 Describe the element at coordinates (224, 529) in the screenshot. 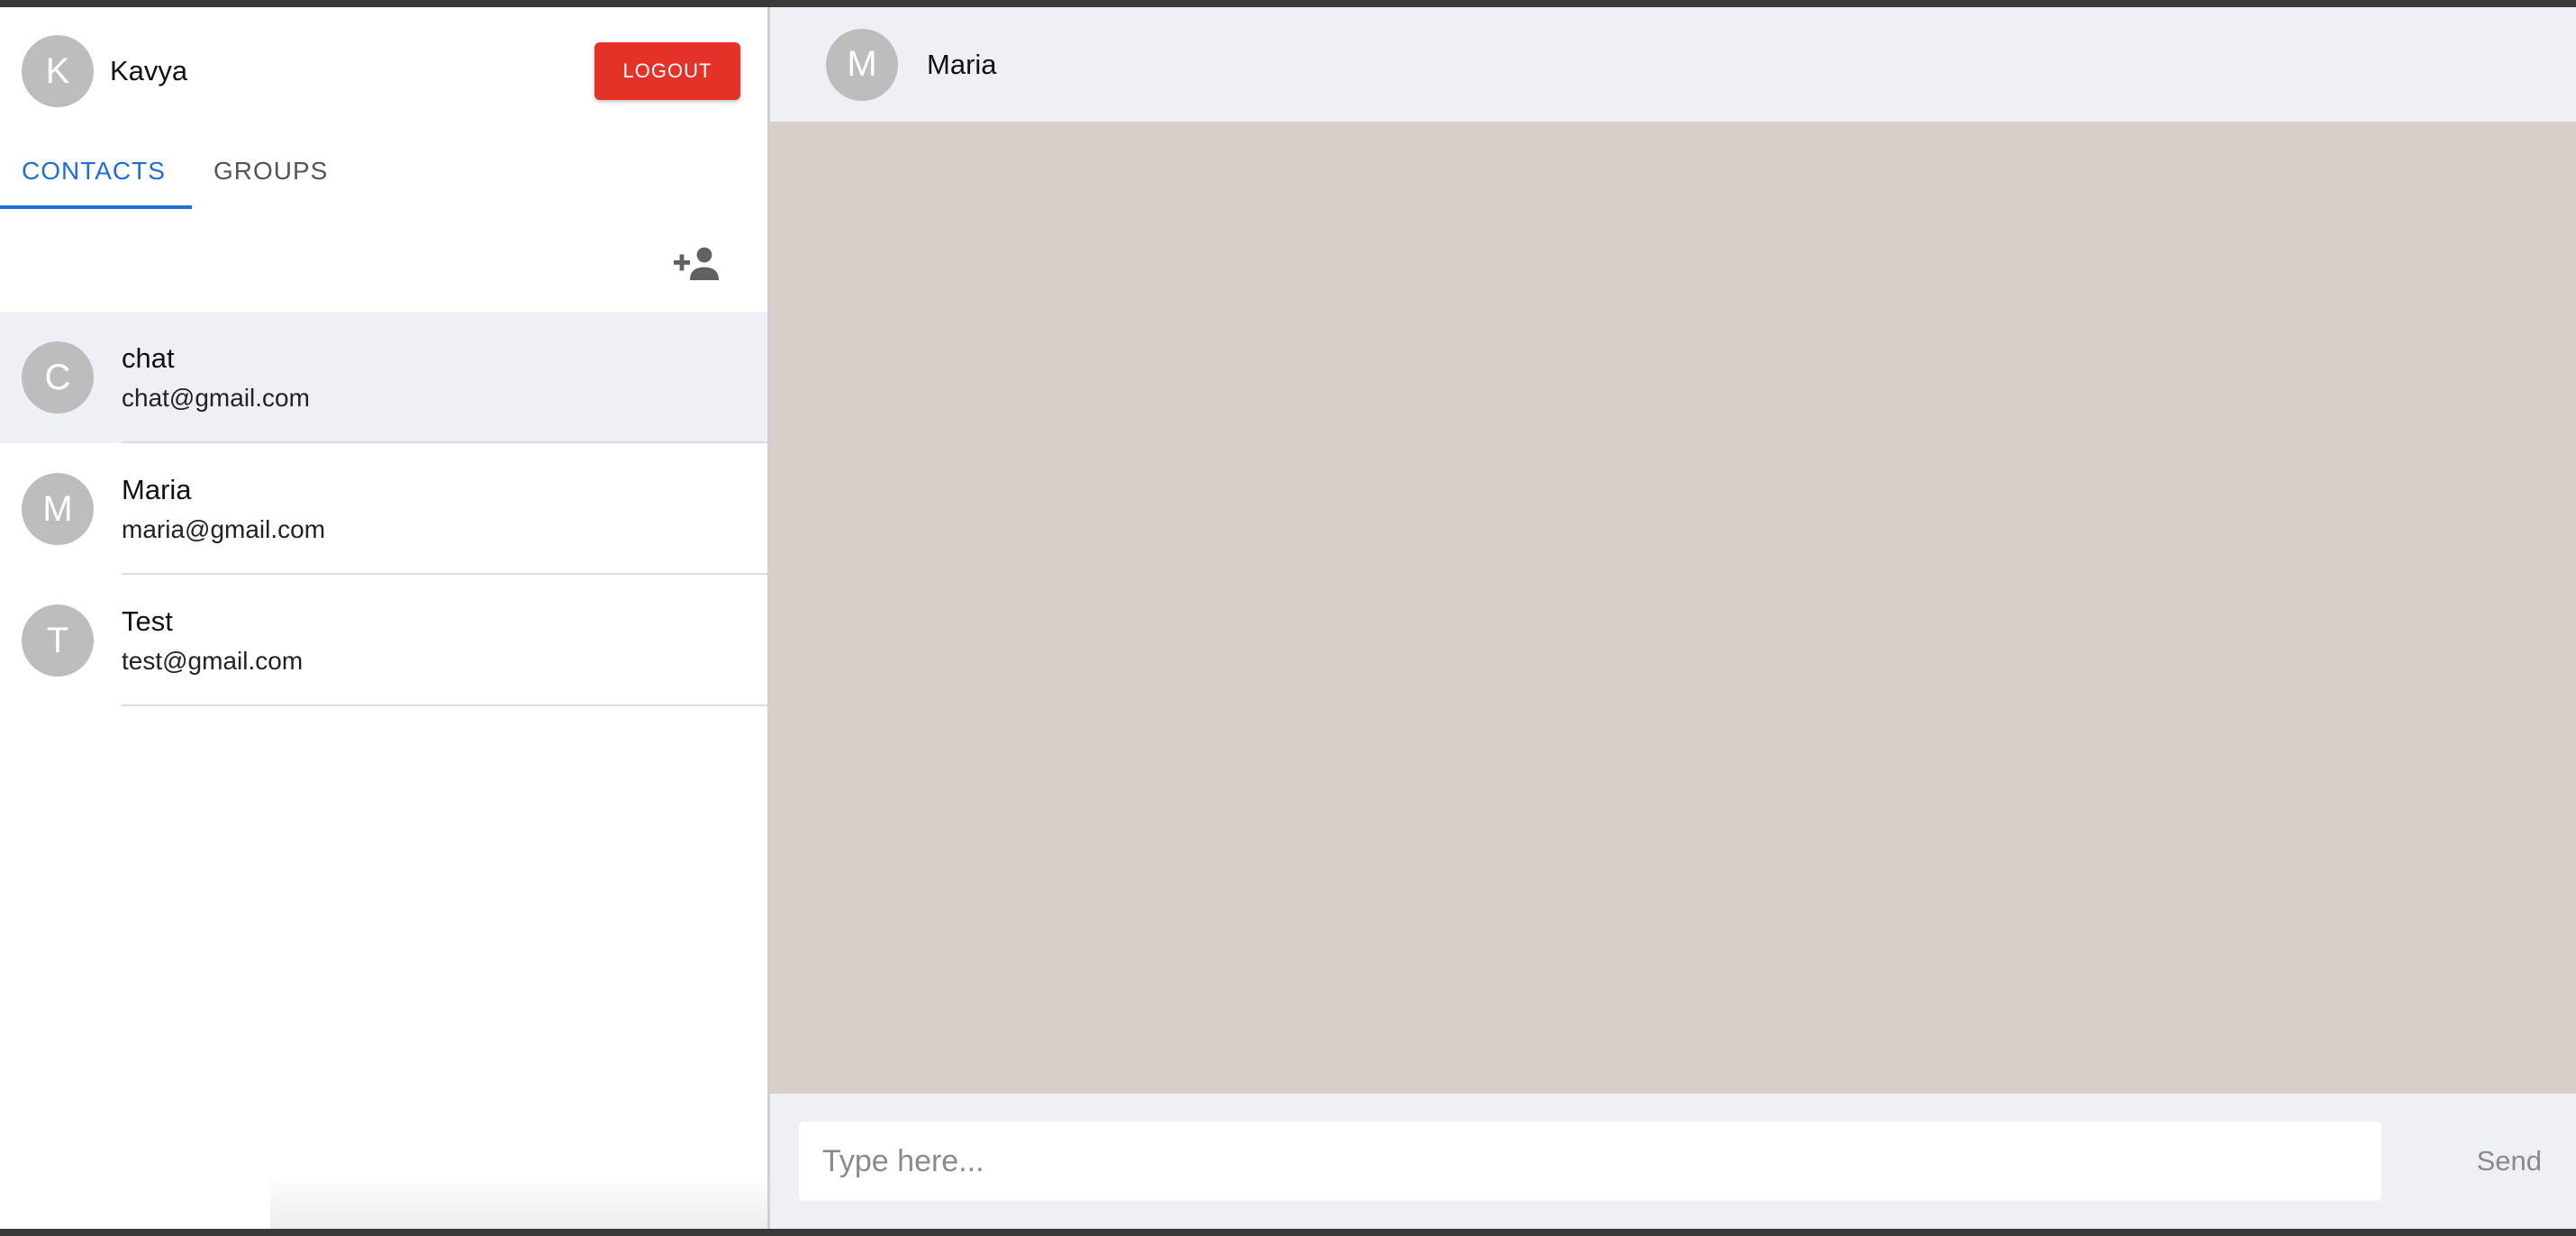

I see `contact-email: maria@gmail.com` at that location.